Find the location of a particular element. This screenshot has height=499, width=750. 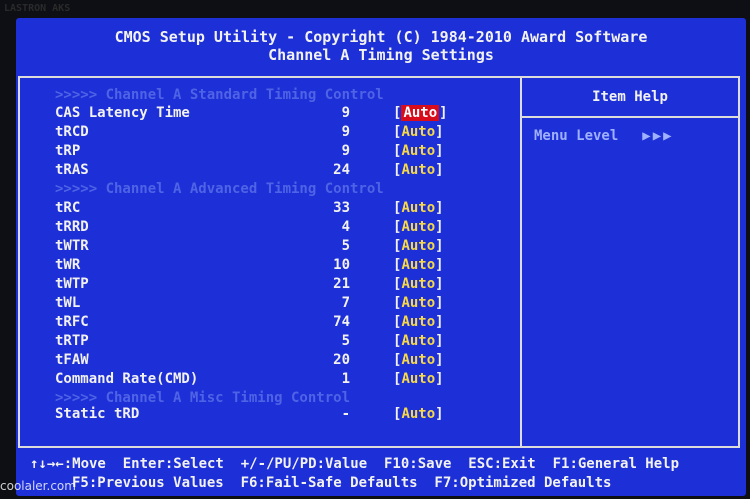

setting-label: CAS Latency Time is located at coordinates (122, 113).